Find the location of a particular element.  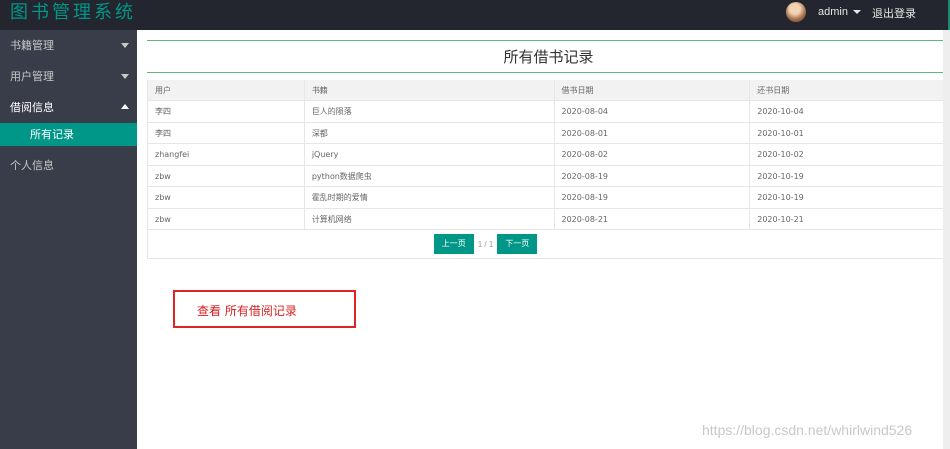

table-row: zbw 计算机网络 2020-08-21 2020-10-21 is located at coordinates (549, 219).